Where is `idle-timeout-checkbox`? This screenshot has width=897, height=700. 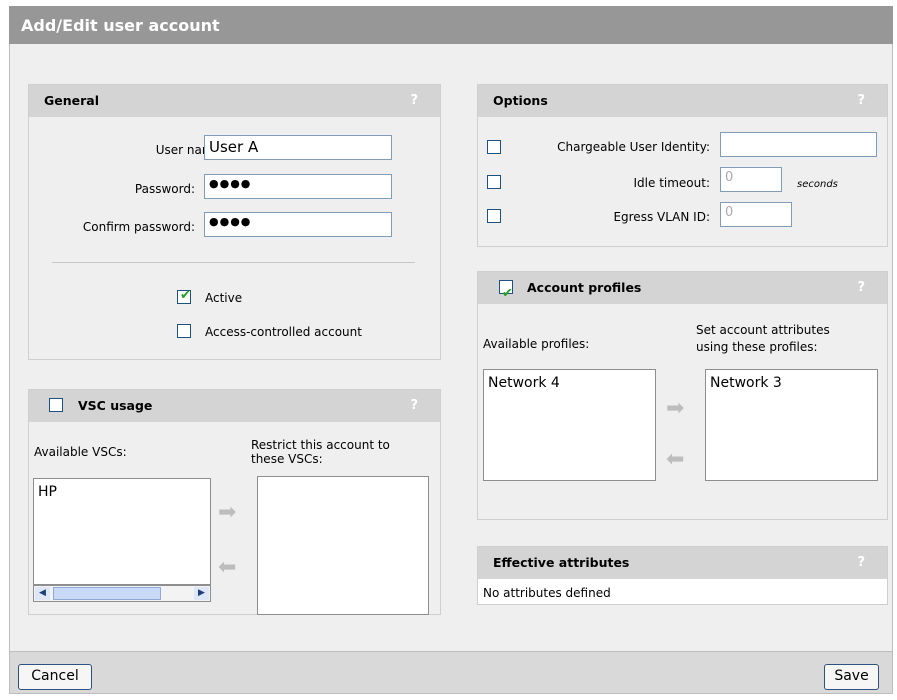
idle-timeout-checkbox is located at coordinates (494, 182).